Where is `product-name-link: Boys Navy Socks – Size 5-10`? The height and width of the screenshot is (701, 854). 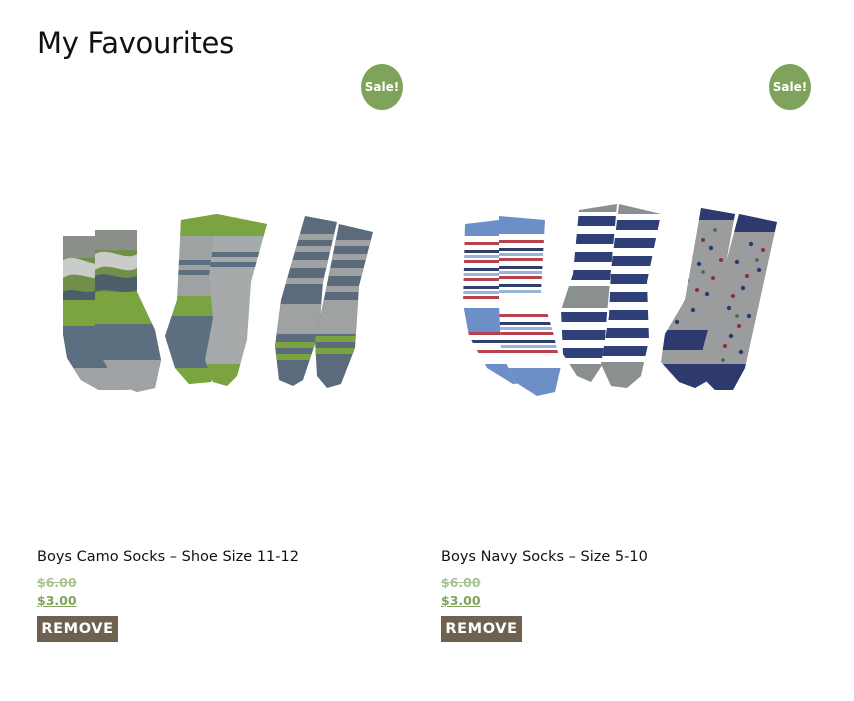 product-name-link: Boys Navy Socks – Size 5-10 is located at coordinates (544, 557).